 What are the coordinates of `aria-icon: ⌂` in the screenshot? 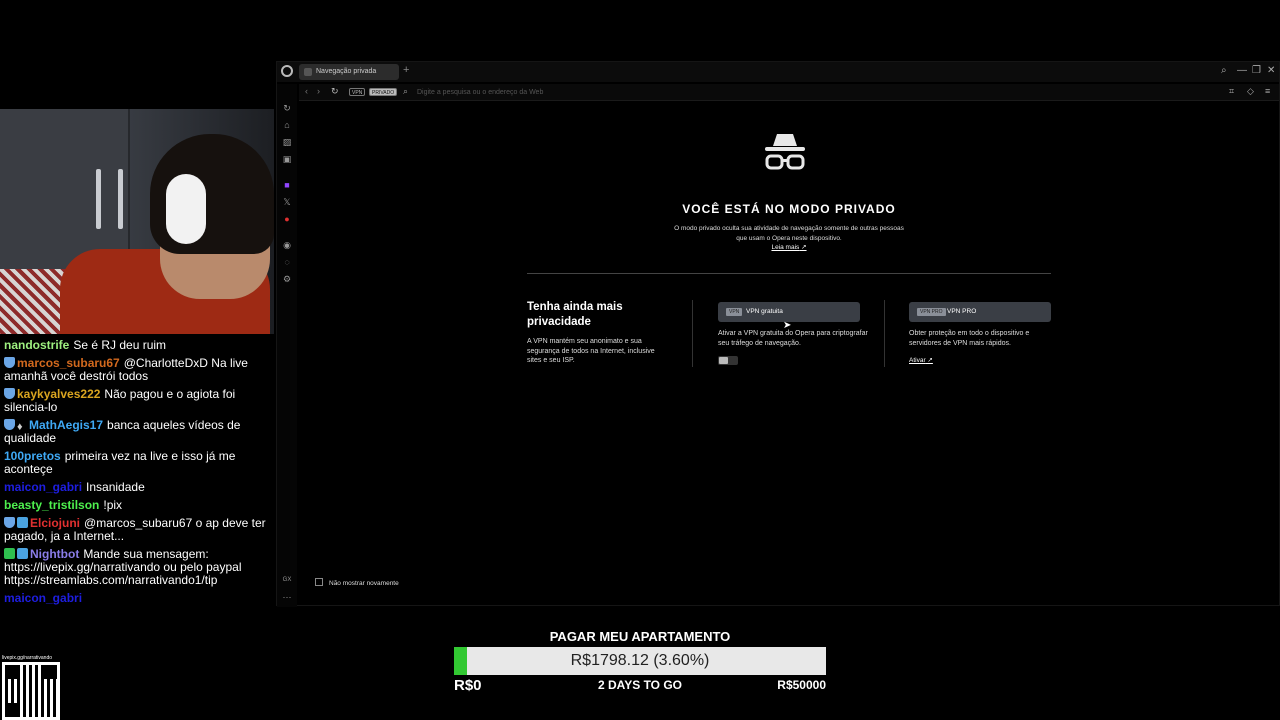 It's located at (287, 125).